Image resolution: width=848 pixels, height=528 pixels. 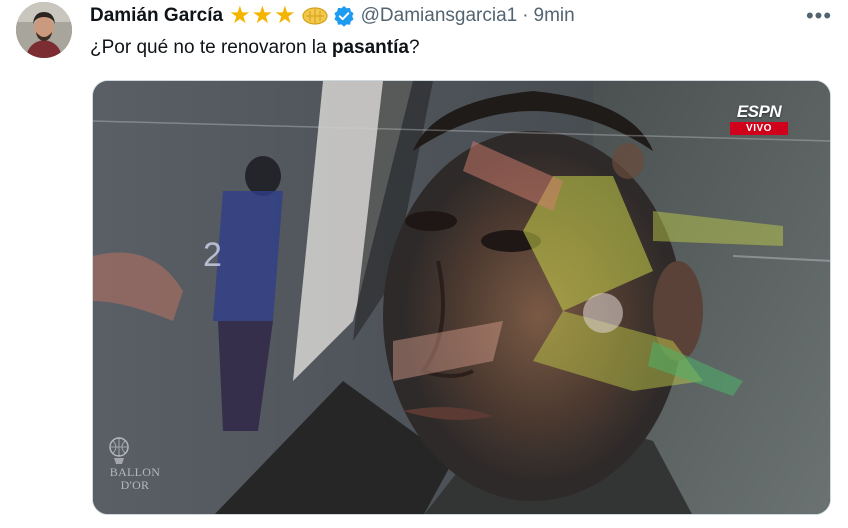 I want to click on author-handle: @Damiansgarcia1, so click(x=439, y=16).